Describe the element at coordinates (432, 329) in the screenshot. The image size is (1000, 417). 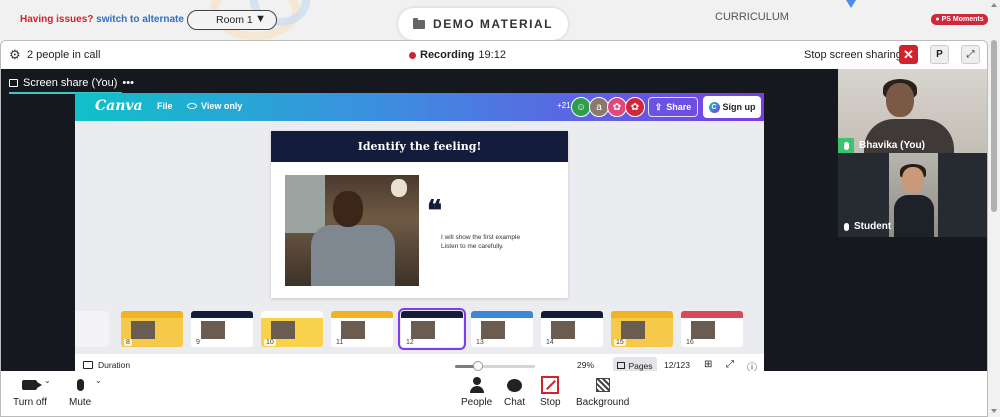
I see `slide-thumbnail: 12` at that location.